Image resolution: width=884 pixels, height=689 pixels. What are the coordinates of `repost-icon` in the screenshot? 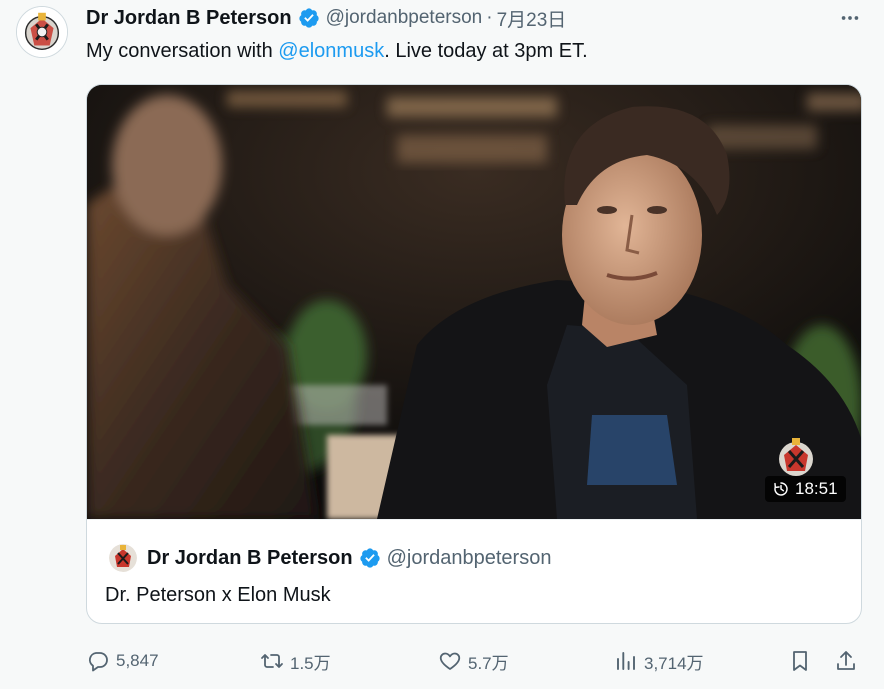 It's located at (272, 661).